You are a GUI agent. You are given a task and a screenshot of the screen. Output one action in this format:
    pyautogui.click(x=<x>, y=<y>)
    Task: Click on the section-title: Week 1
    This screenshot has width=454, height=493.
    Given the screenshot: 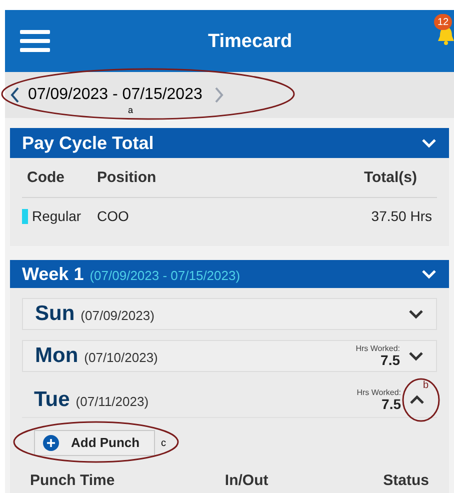 What is the action you would take?
    pyautogui.click(x=53, y=274)
    